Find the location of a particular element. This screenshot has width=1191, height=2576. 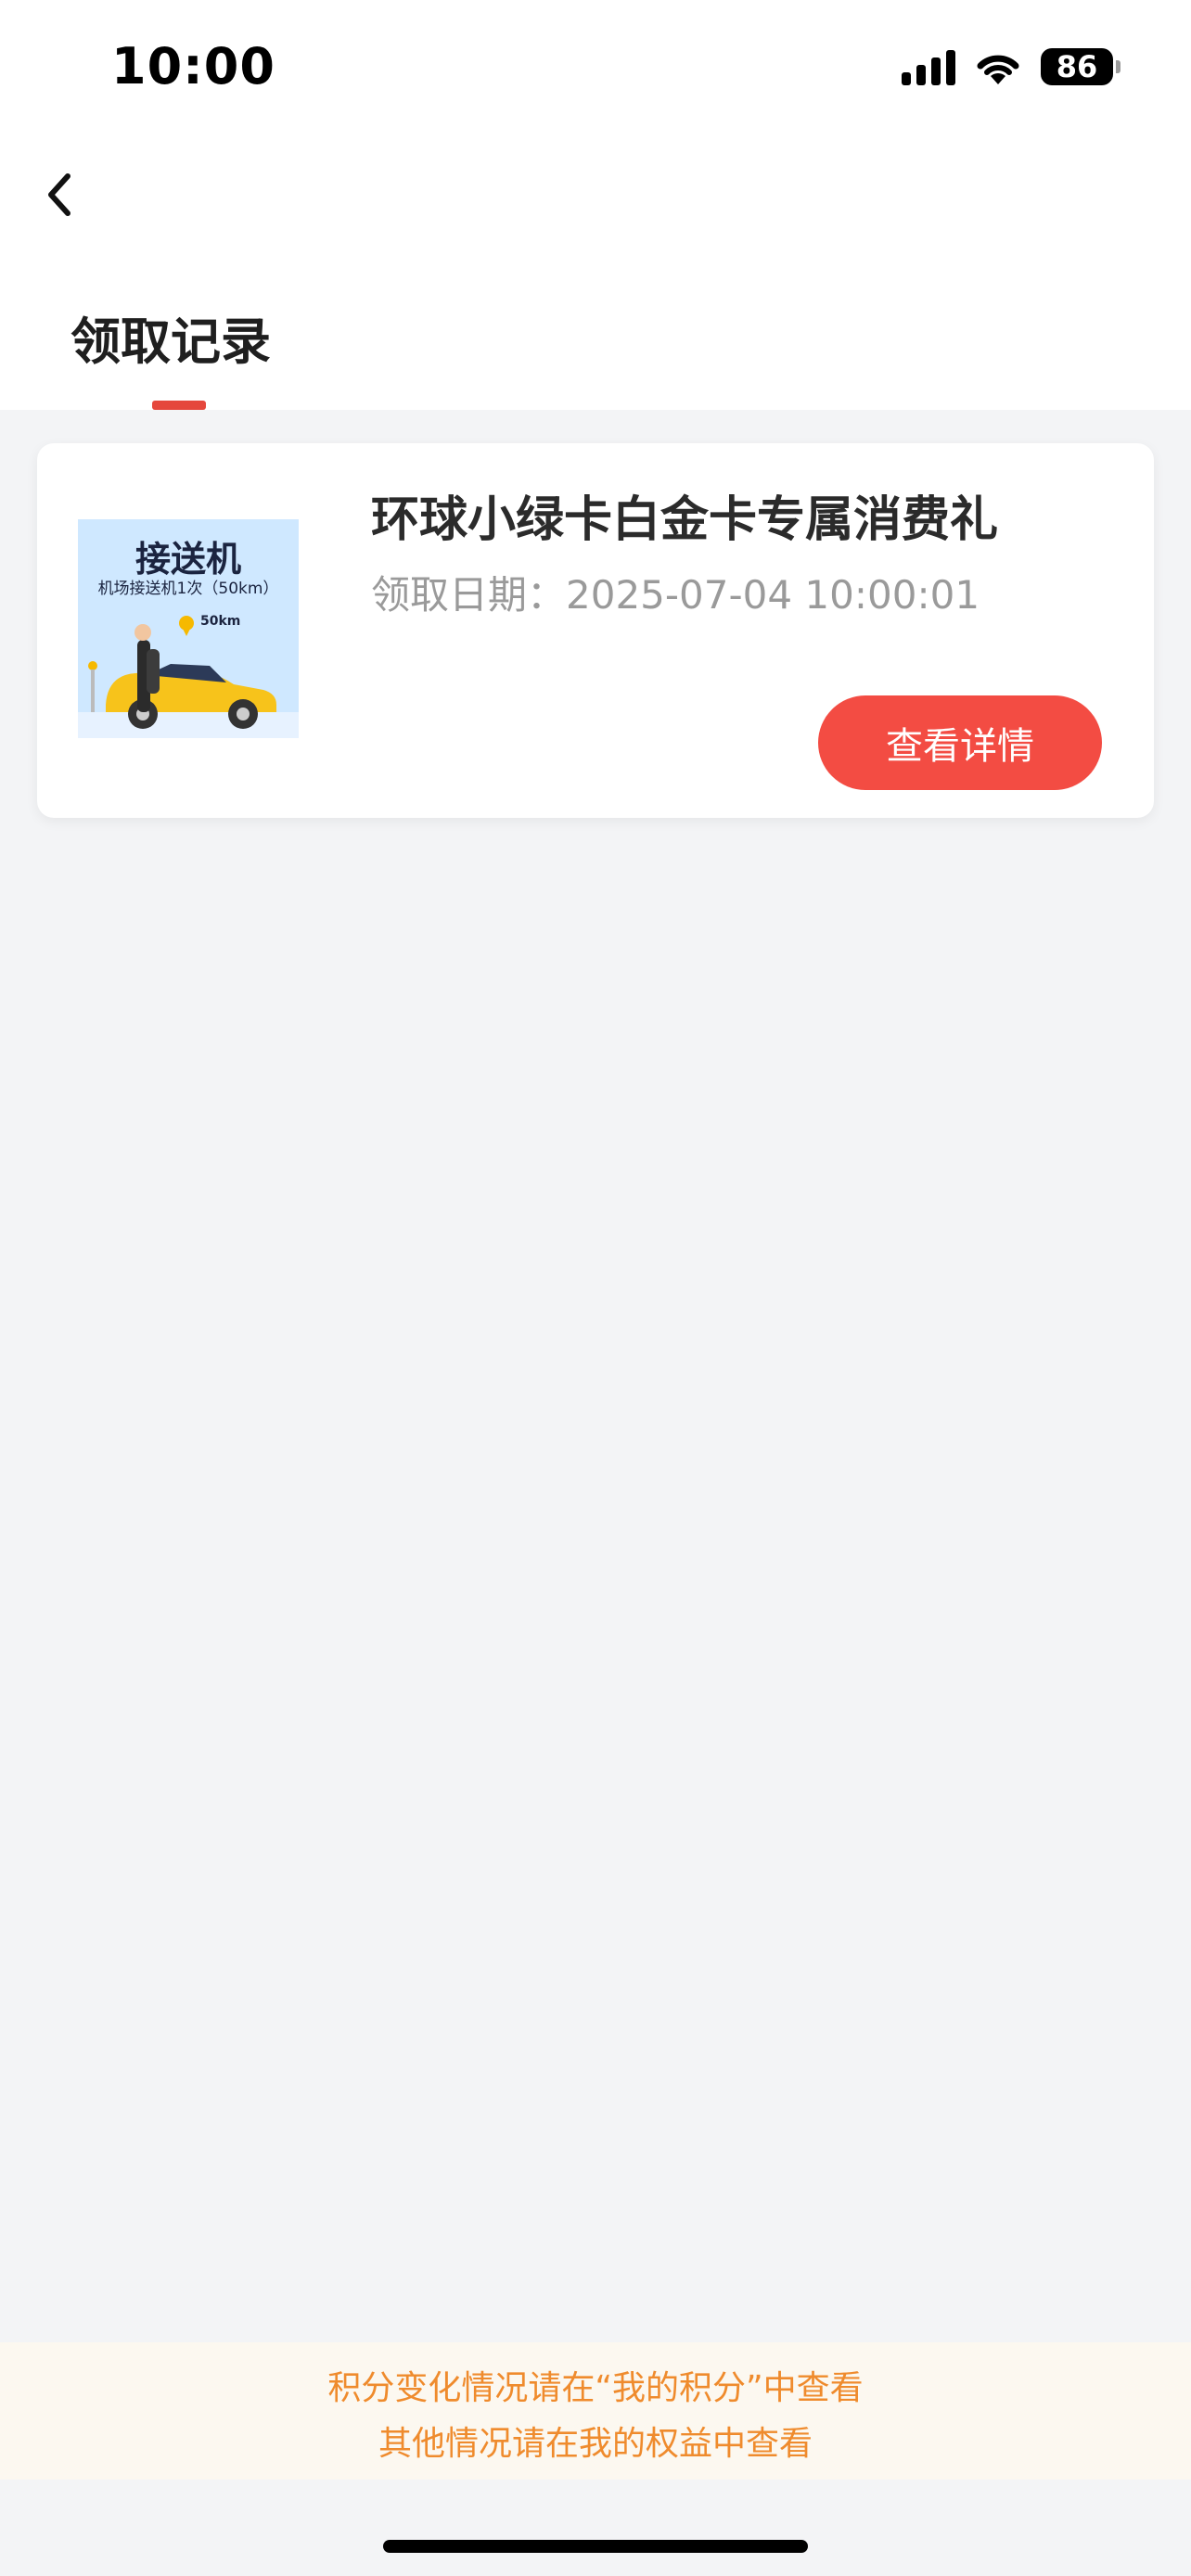

record-thumbnail: 接送机 机场接送机1次（50km） 50km is located at coordinates (188, 628).